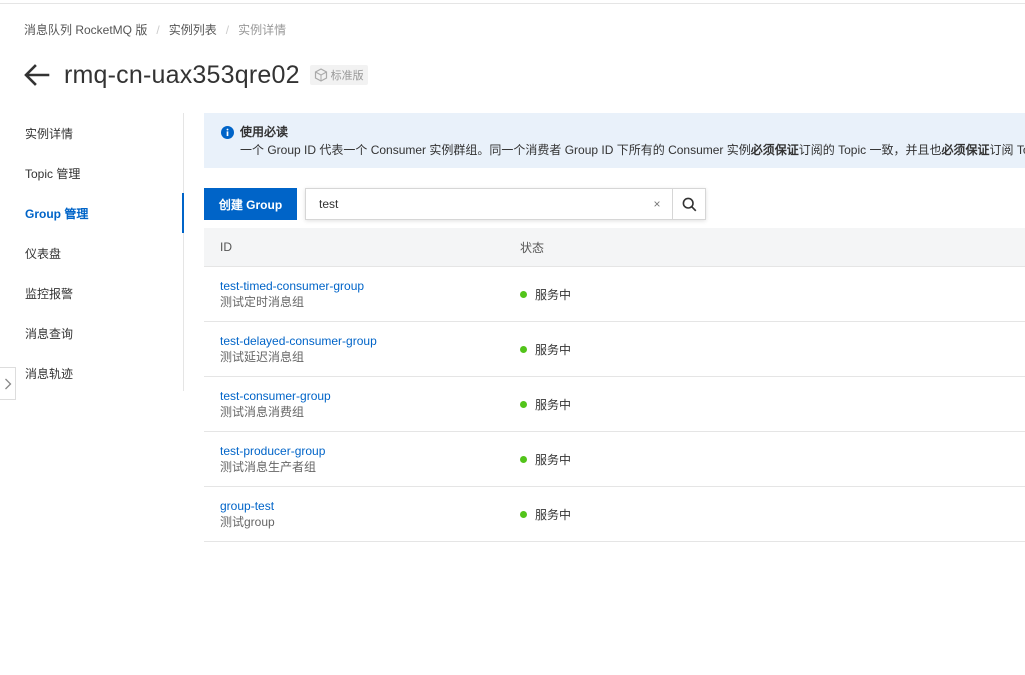 This screenshot has height=675, width=1025. I want to click on edition-badge-label: 标准版, so click(347, 76).